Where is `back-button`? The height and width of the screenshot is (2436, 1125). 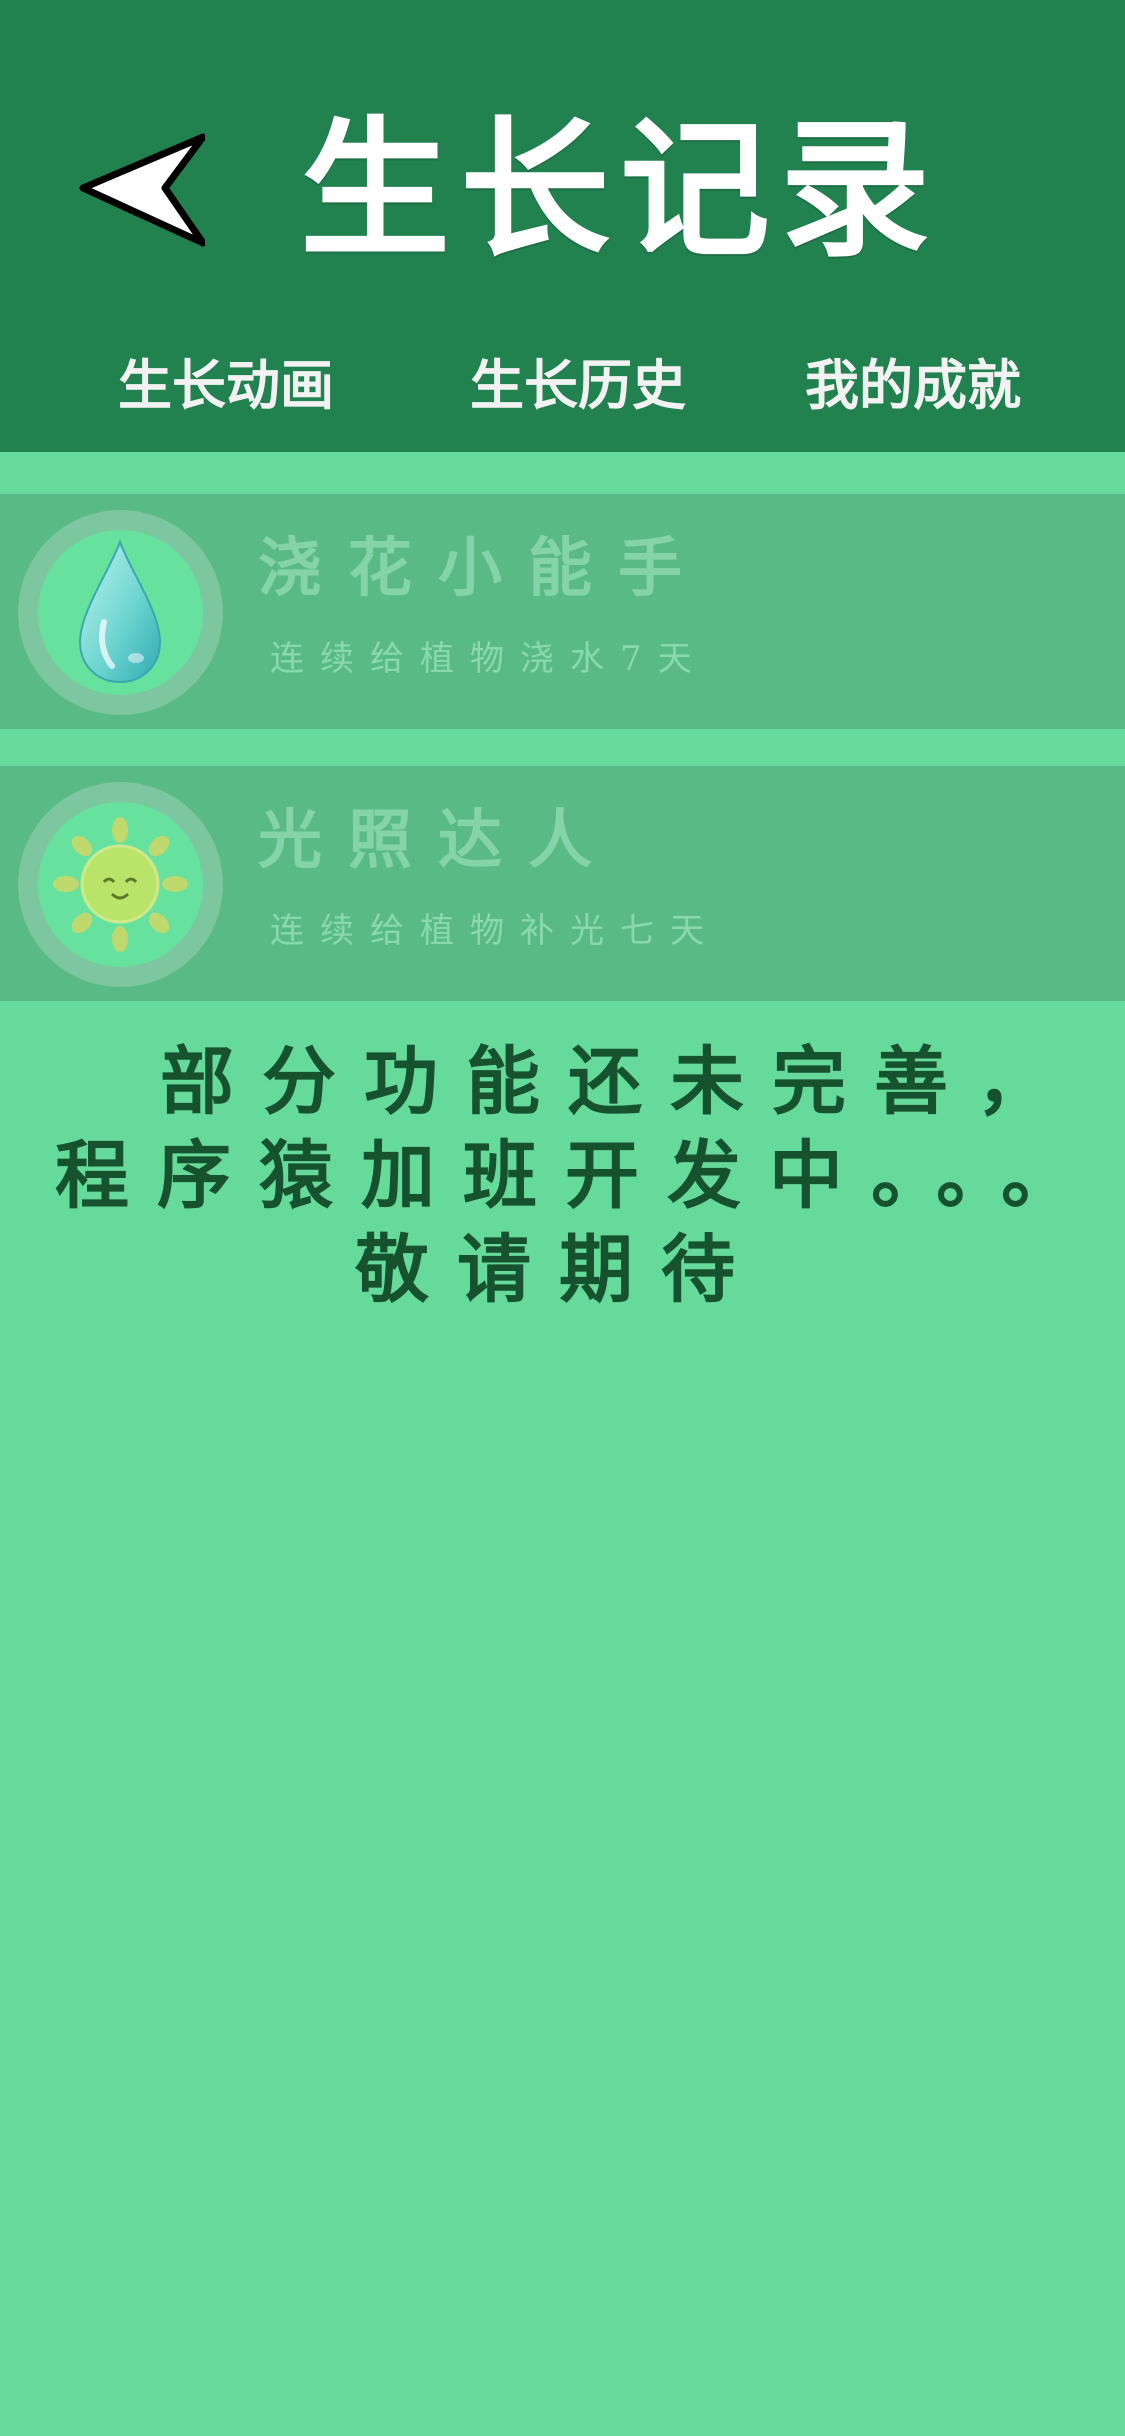 back-button is located at coordinates (140, 190).